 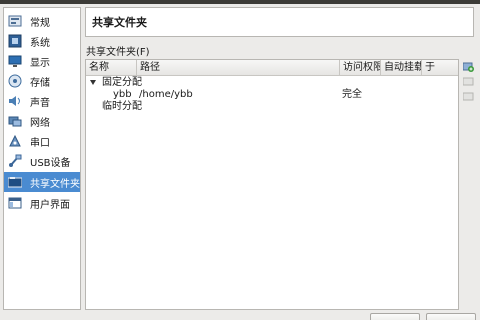 What do you see at coordinates (93, 82) in the screenshot?
I see `expand-arrow-icon` at bounding box center [93, 82].